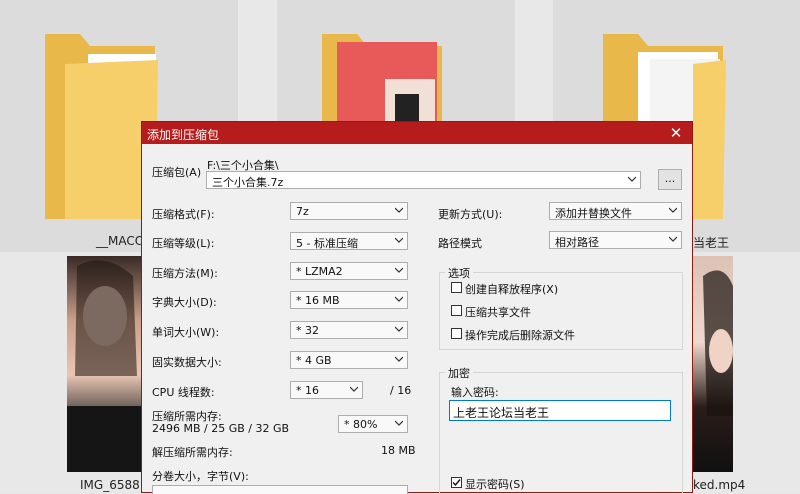 This screenshot has height=494, width=800. Describe the element at coordinates (512, 289) in the screenshot. I see `sfx-label: 创建自释放程序(X)` at that location.